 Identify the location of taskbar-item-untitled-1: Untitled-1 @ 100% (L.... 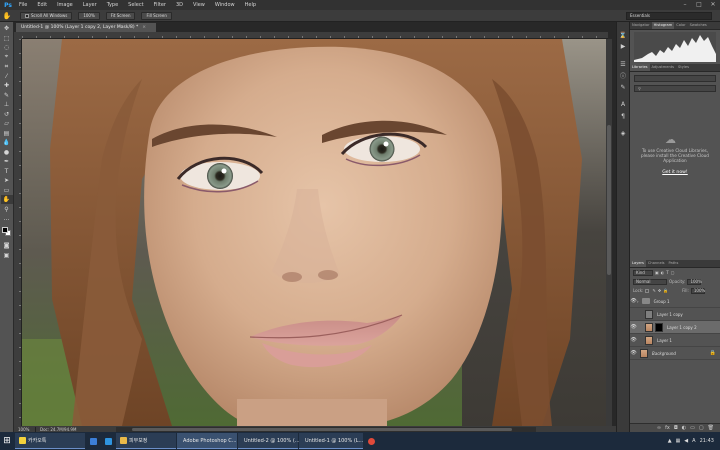
(331, 441).